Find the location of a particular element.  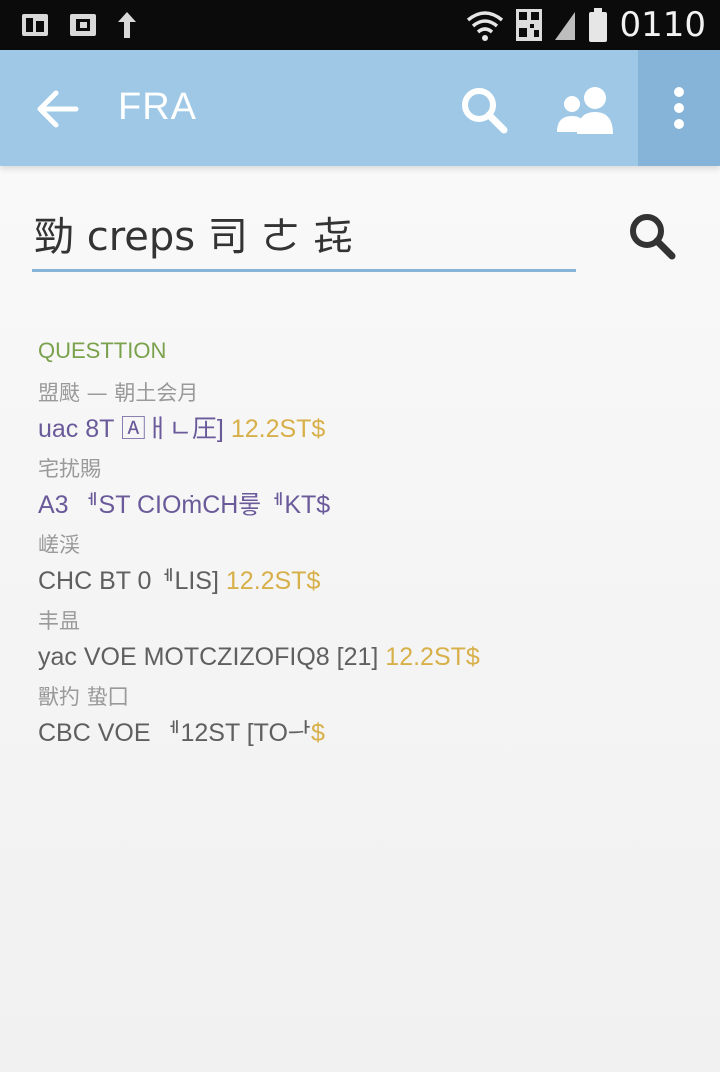

upload-icon is located at coordinates (127, 25).